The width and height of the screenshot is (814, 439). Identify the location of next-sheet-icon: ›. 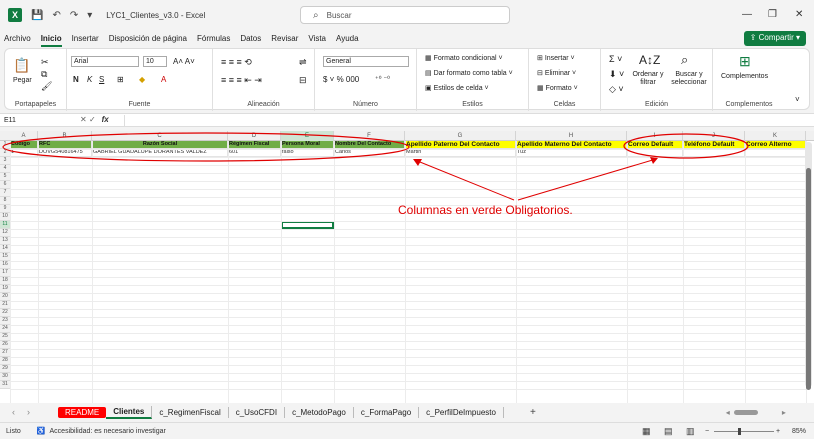
(28, 412).